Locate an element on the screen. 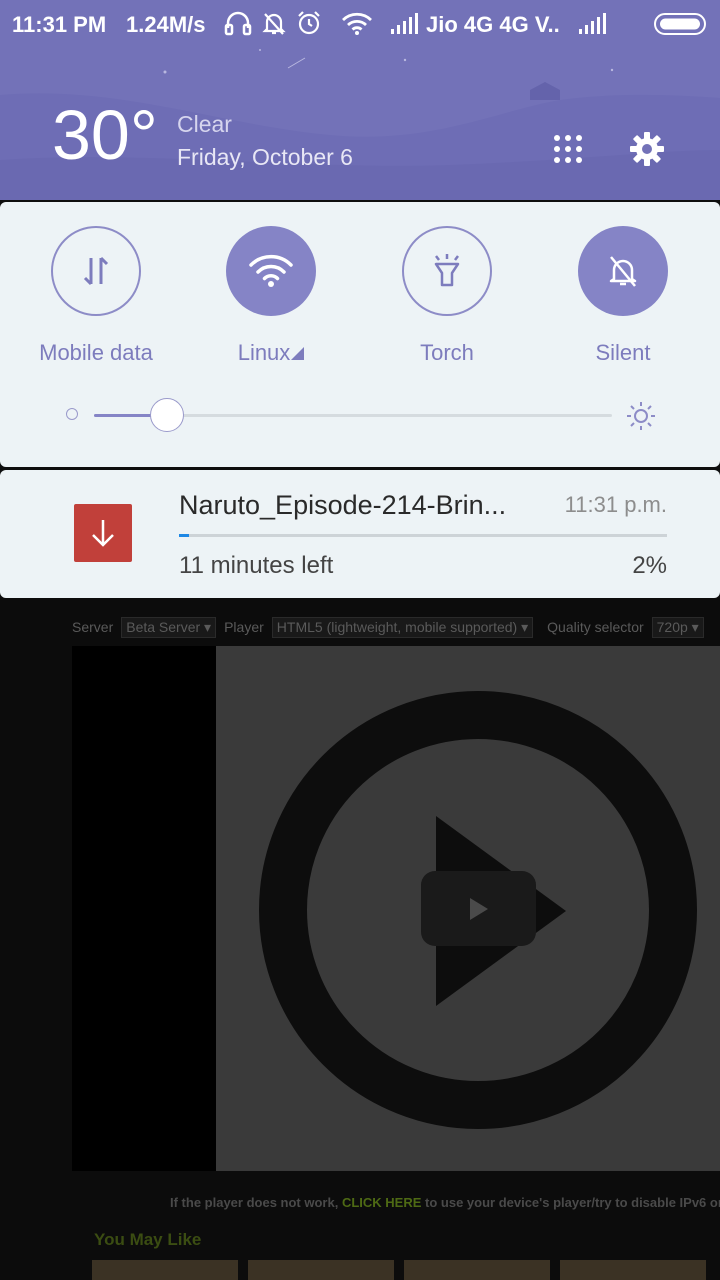 The image size is (720, 1280). tile-label: Linux is located at coordinates (271, 353).